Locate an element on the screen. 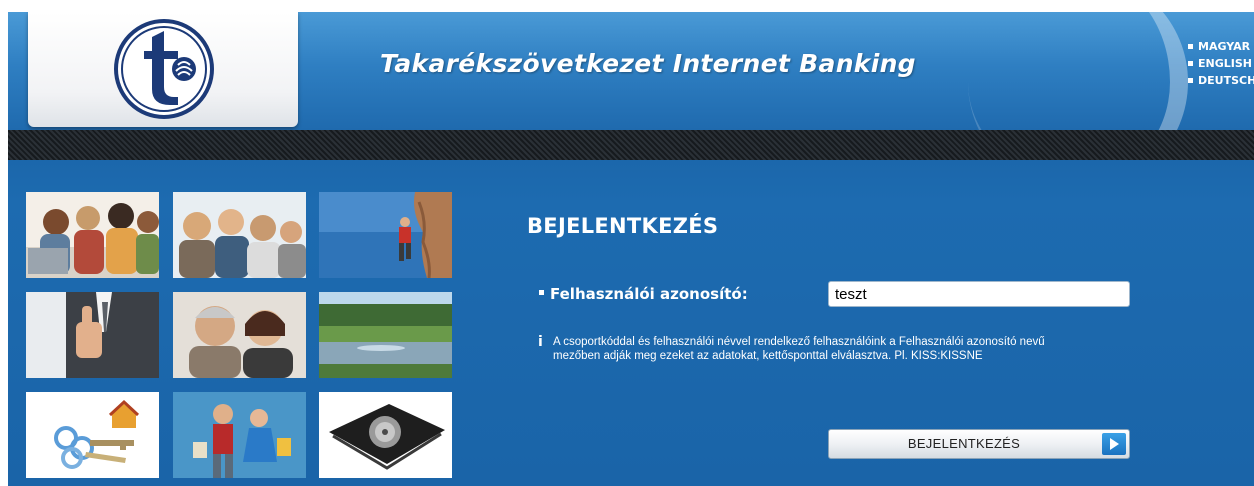  header-stripe-divider is located at coordinates (631, 145).